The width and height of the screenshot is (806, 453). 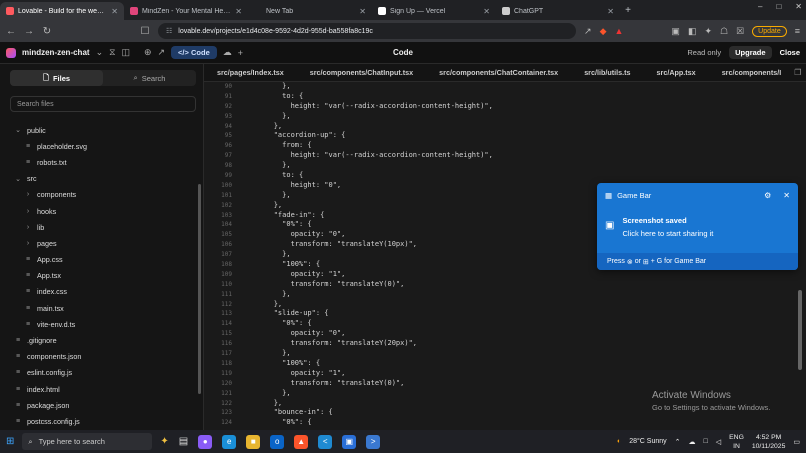 What do you see at coordinates (103, 276) in the screenshot?
I see `tree-file: ≡ App.tsx` at bounding box center [103, 276].